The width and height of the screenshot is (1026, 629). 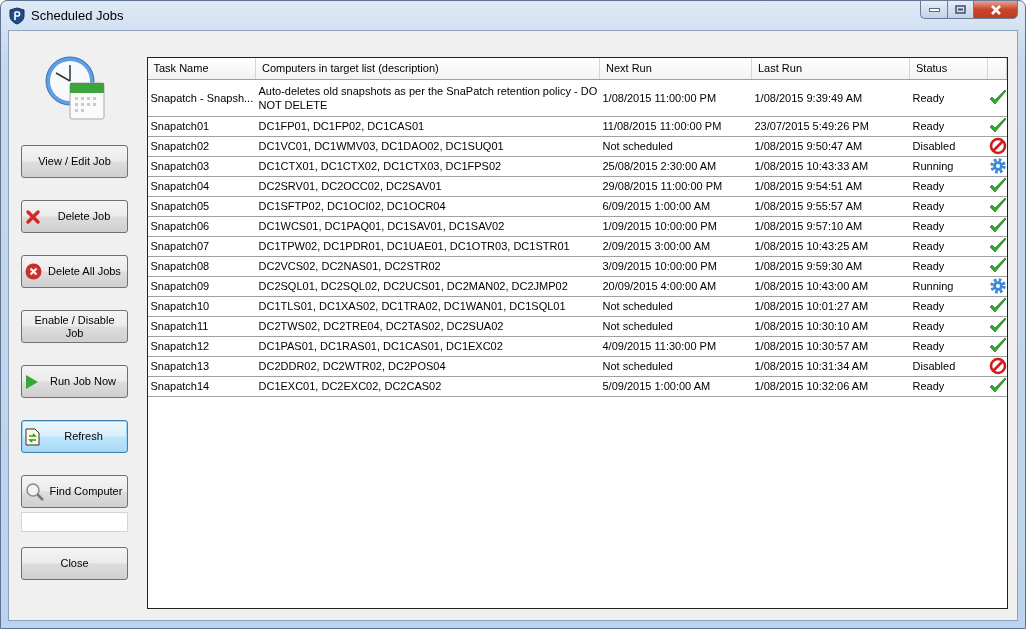 What do you see at coordinates (32, 381) in the screenshot?
I see `play-icon` at bounding box center [32, 381].